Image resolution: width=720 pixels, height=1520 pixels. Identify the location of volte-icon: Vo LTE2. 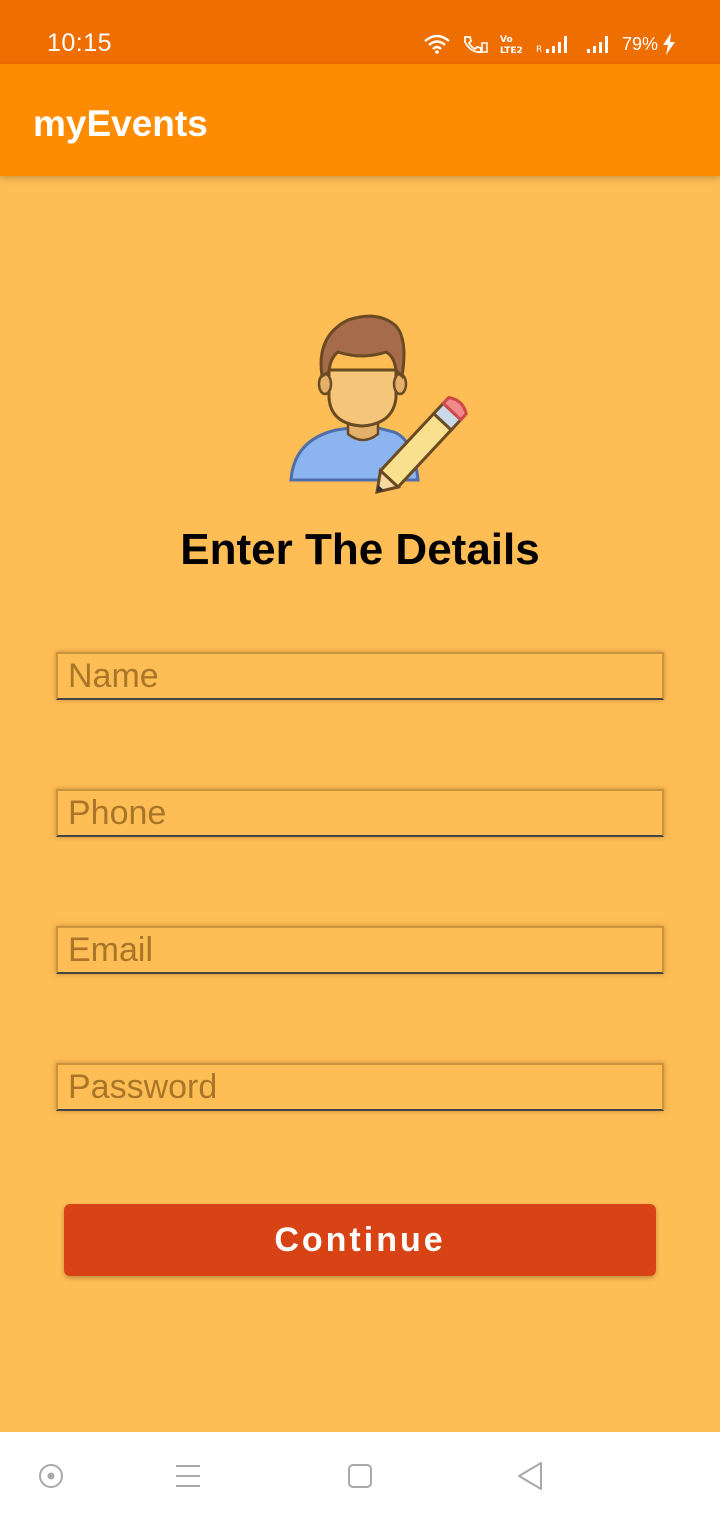
(512, 44).